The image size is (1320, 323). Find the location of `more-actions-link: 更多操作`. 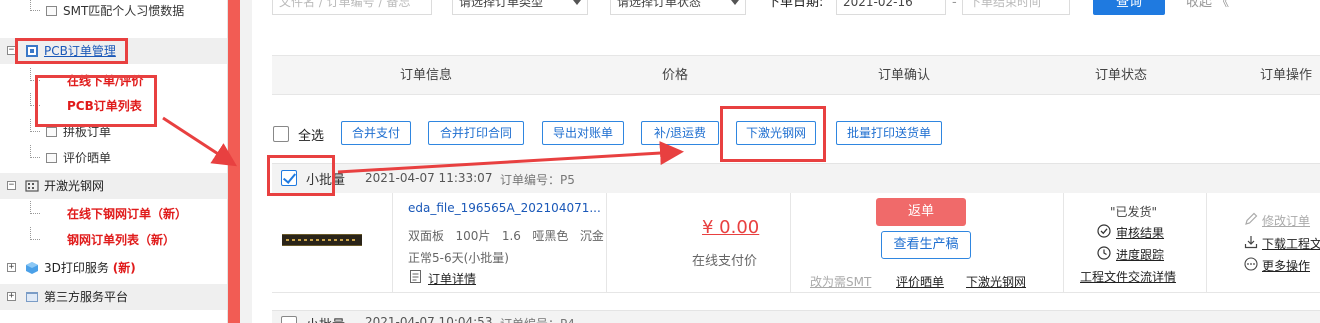

more-actions-link: 更多操作 is located at coordinates (1286, 265).